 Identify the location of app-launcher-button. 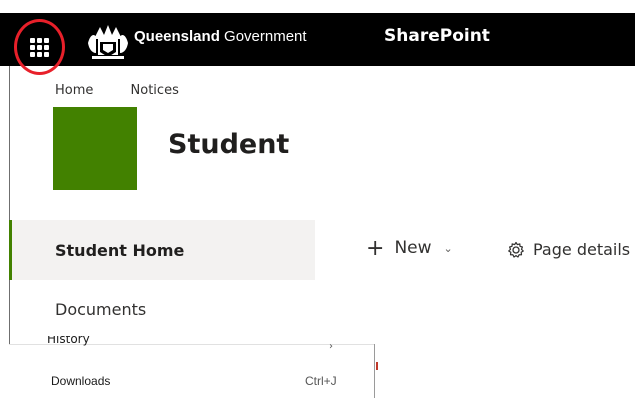
(39, 47).